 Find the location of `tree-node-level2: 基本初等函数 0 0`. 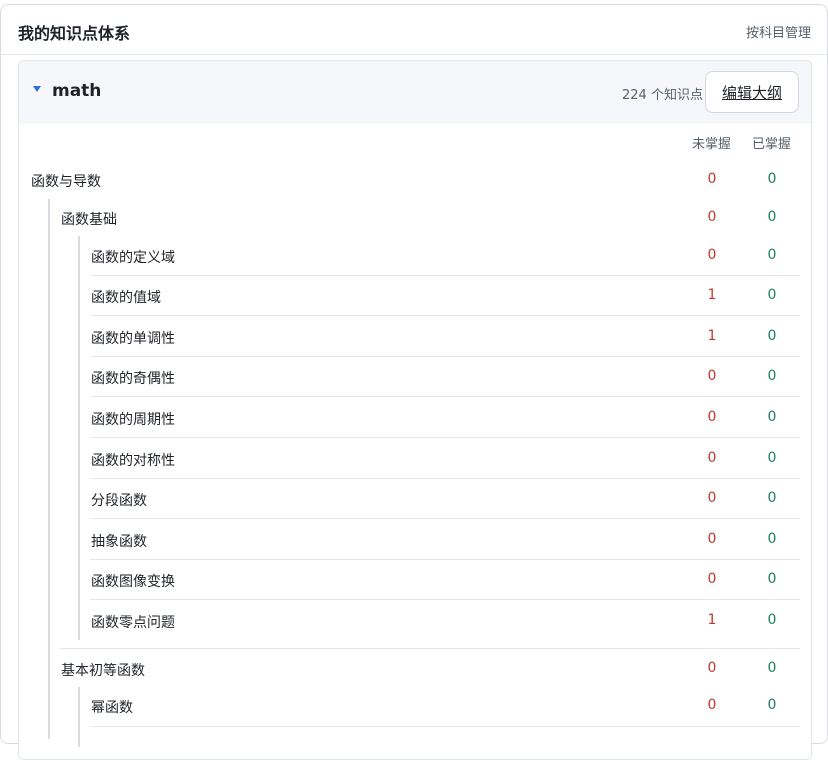

tree-node-level2: 基本初等函数 0 0 is located at coordinates (414, 669).